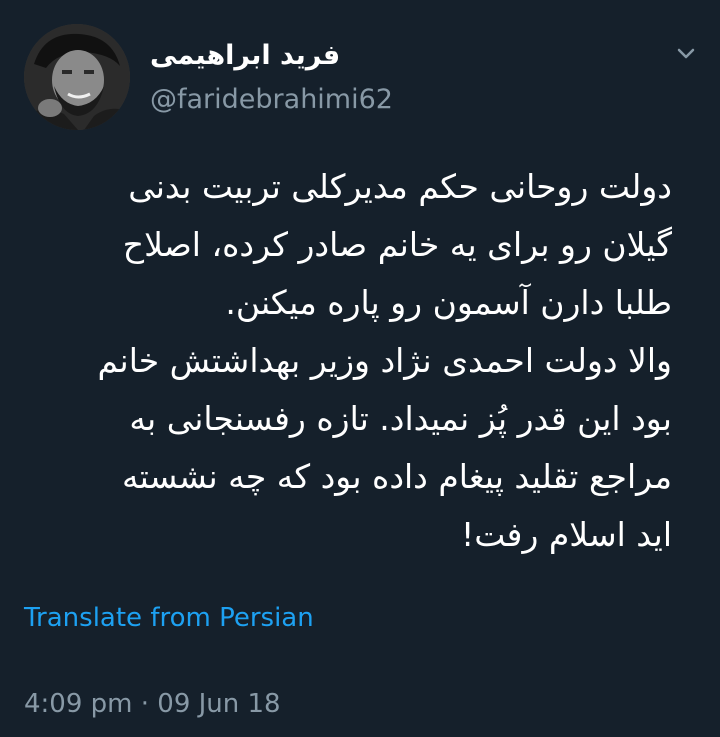 Image resolution: width=720 pixels, height=737 pixels. I want to click on chevron-down-icon, so click(686, 54).